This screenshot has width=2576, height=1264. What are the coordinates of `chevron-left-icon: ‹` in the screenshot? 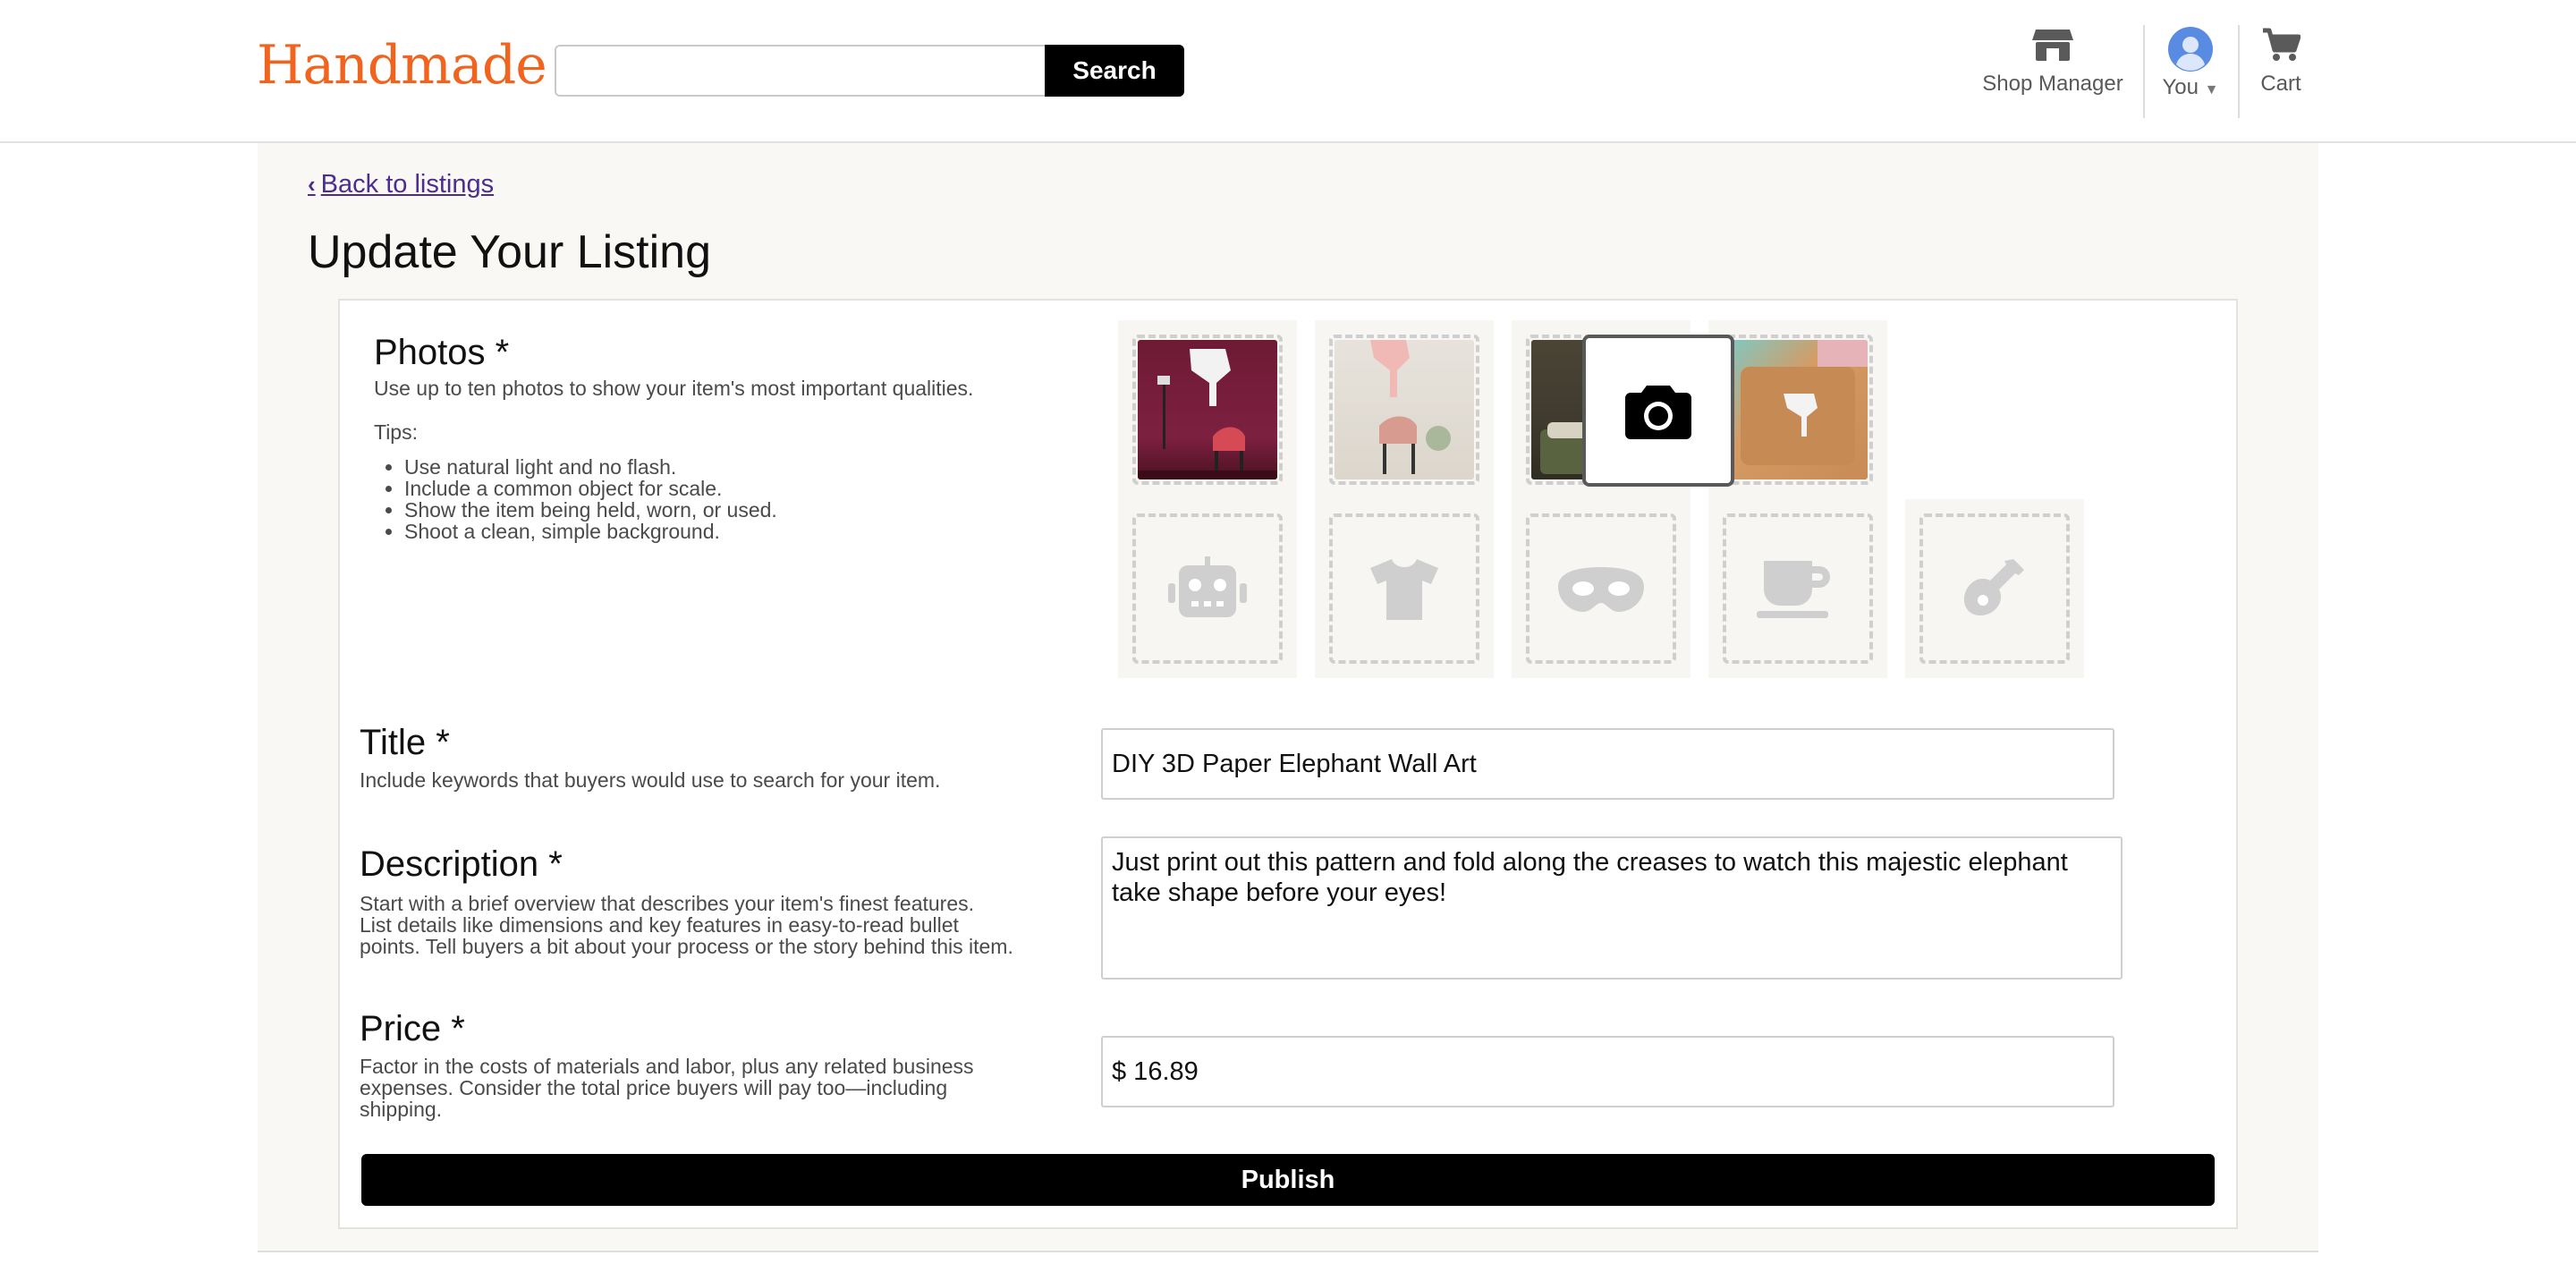 It's located at (312, 184).